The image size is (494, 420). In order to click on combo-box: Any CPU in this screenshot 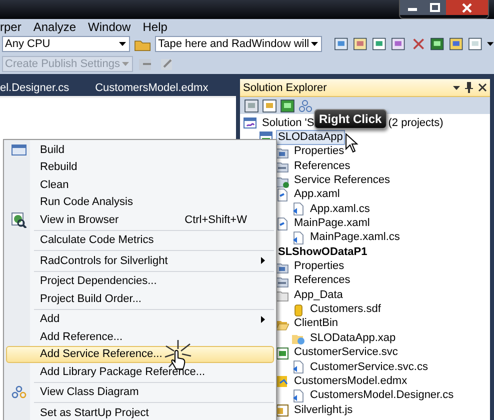, I will do `click(66, 44)`.